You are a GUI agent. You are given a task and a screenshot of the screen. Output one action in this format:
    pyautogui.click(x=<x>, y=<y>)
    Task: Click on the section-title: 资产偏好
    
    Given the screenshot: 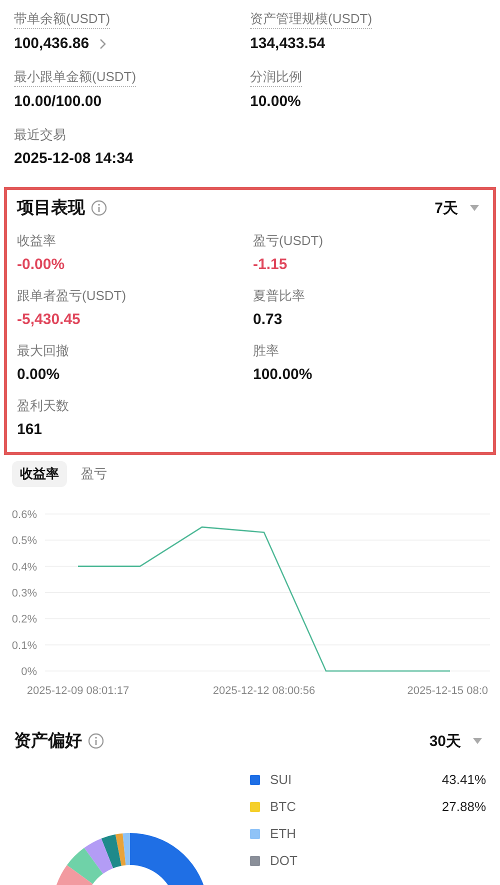 What is the action you would take?
    pyautogui.click(x=48, y=741)
    